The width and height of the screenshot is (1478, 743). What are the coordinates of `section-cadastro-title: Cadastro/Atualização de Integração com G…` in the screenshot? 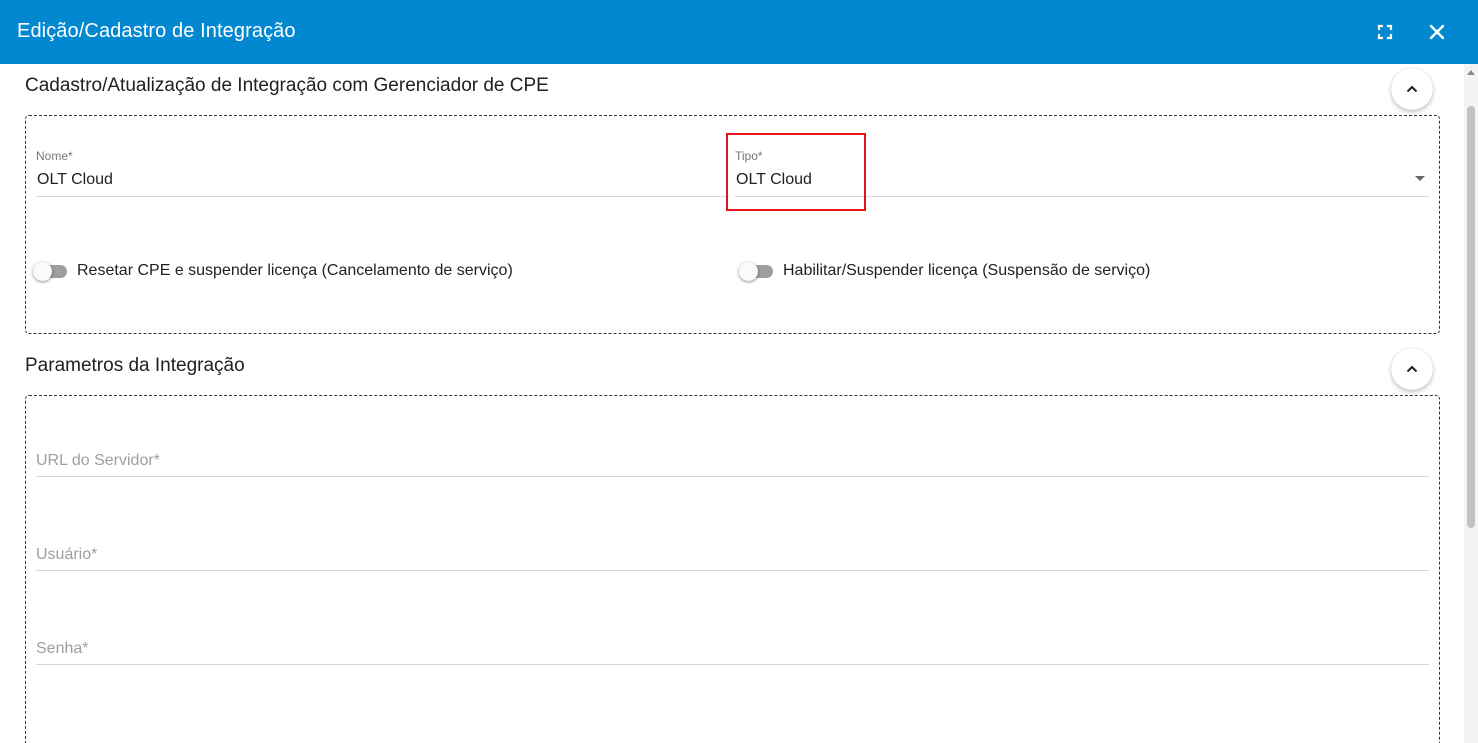 It's located at (287, 85).